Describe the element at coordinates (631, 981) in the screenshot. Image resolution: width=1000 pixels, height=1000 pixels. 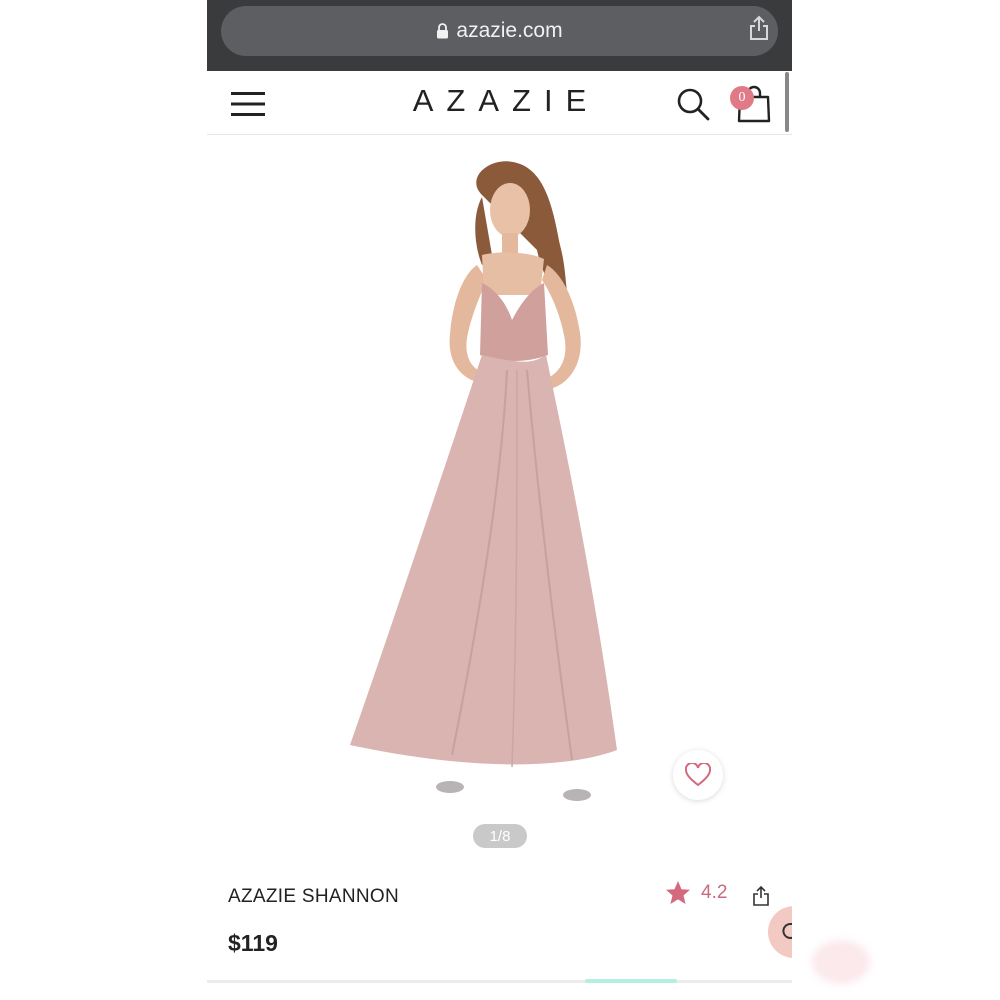
I see `bottom-accent` at that location.